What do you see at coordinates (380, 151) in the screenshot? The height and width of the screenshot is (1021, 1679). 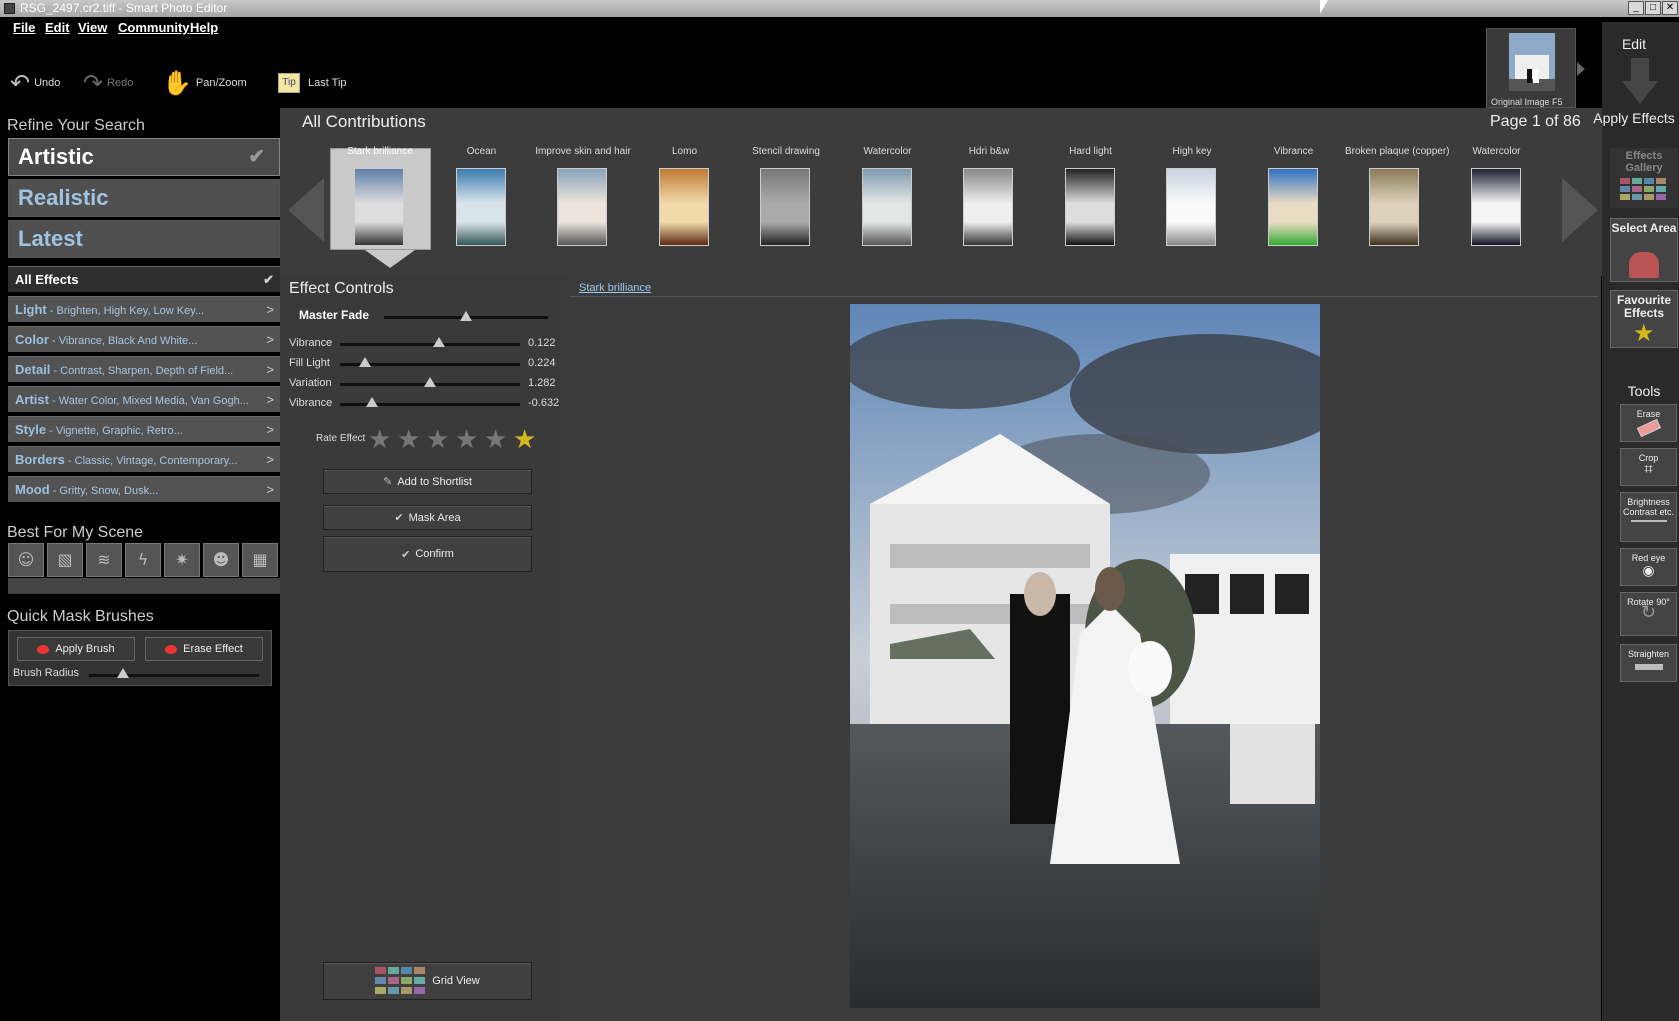 I see `effect-thumb-label: Stark brilliance` at bounding box center [380, 151].